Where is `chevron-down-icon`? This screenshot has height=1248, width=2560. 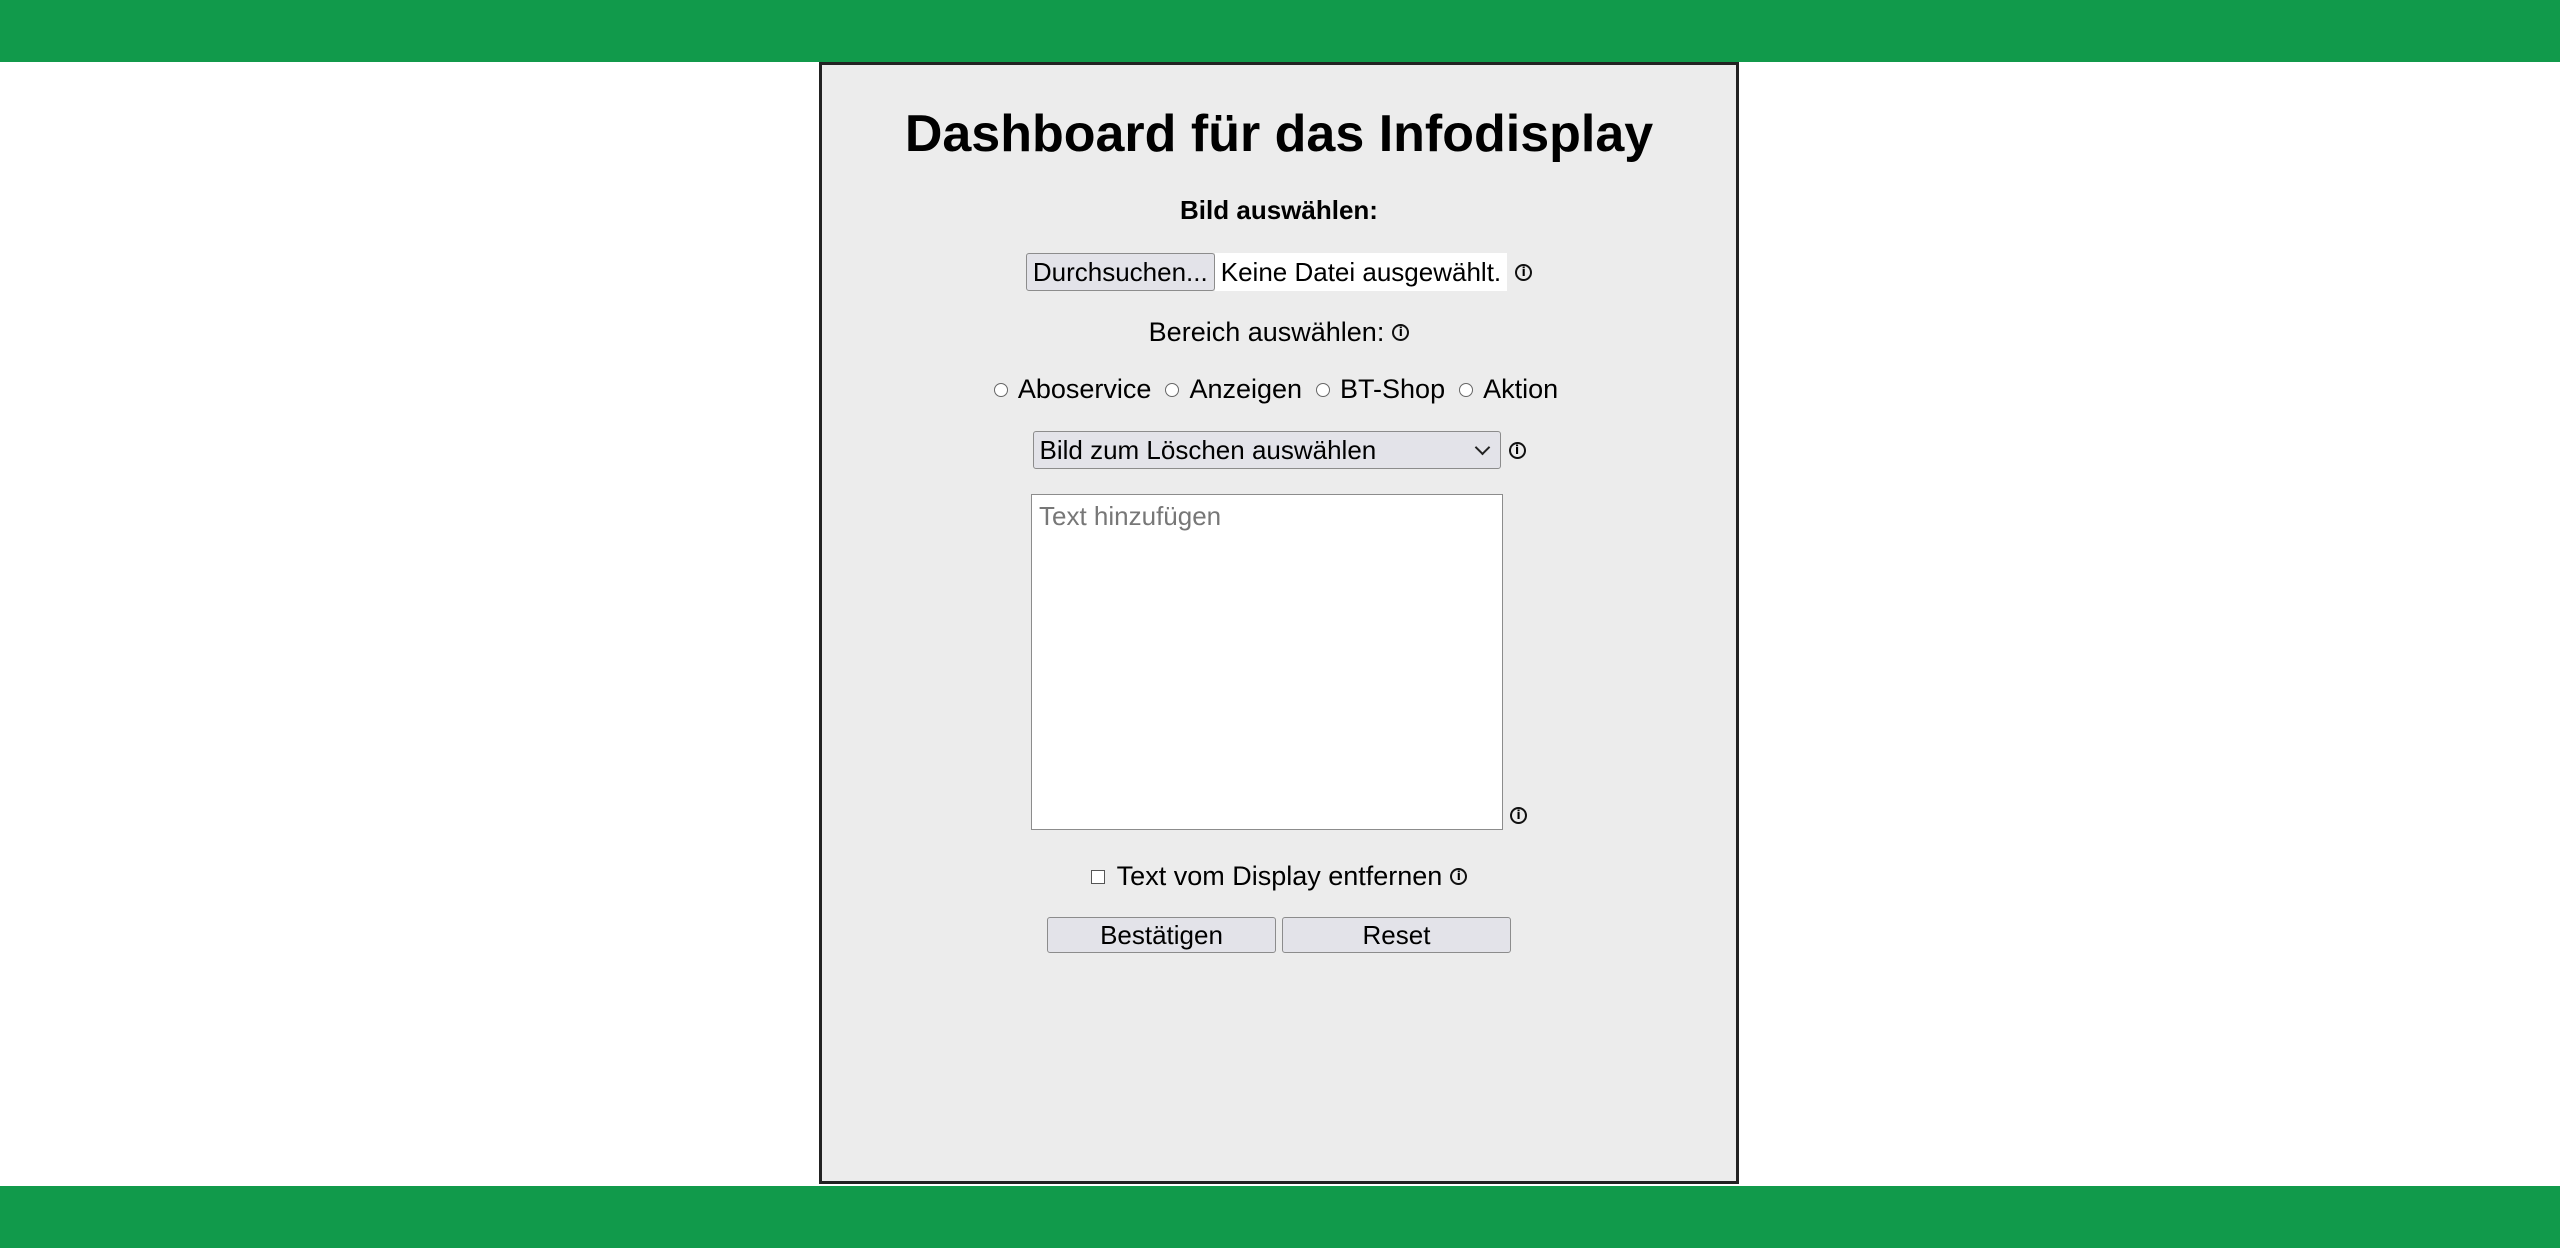 chevron-down-icon is located at coordinates (1482, 447).